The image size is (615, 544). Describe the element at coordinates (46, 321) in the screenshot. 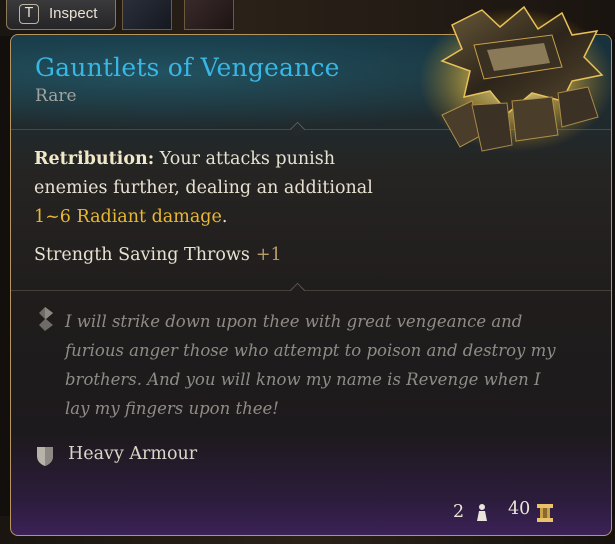

I see `quote-icon` at that location.